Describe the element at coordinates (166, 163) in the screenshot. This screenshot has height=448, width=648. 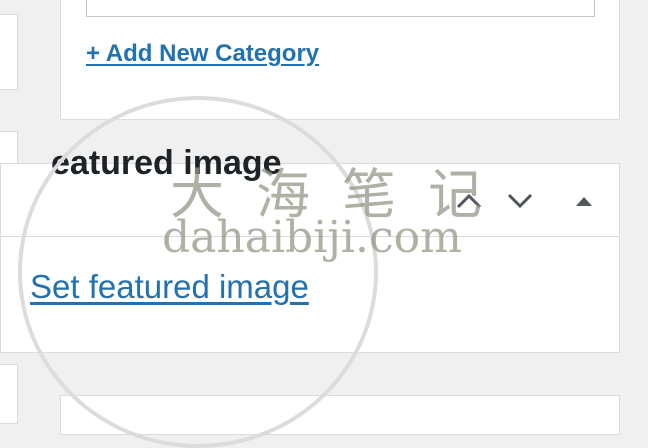
I see `featured-image-title: eatured image` at that location.